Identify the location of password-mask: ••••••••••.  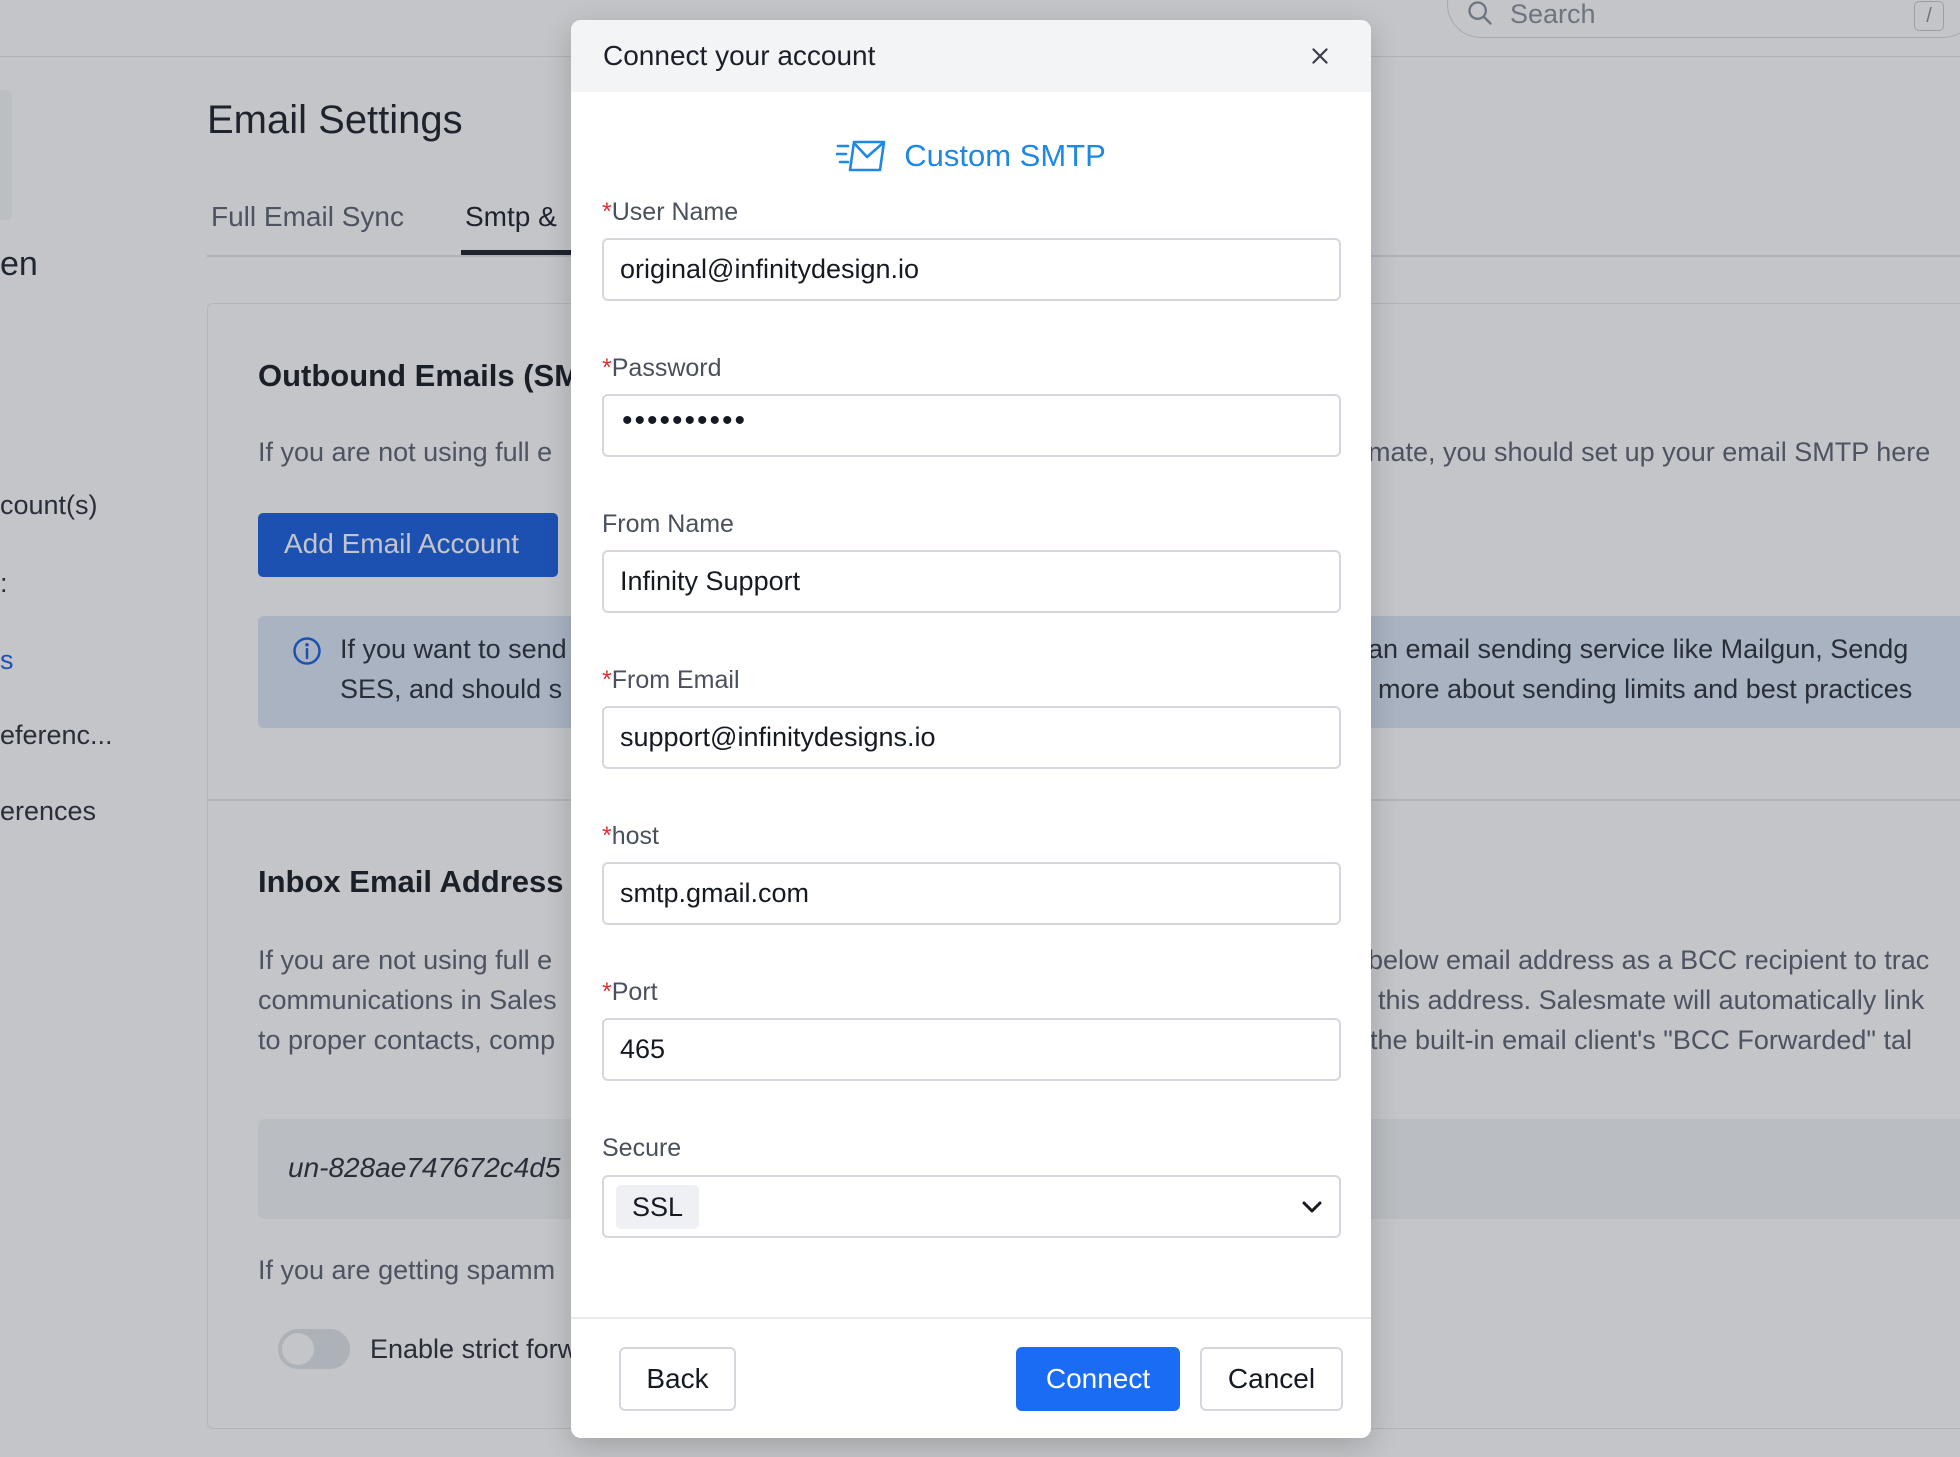
(685, 420).